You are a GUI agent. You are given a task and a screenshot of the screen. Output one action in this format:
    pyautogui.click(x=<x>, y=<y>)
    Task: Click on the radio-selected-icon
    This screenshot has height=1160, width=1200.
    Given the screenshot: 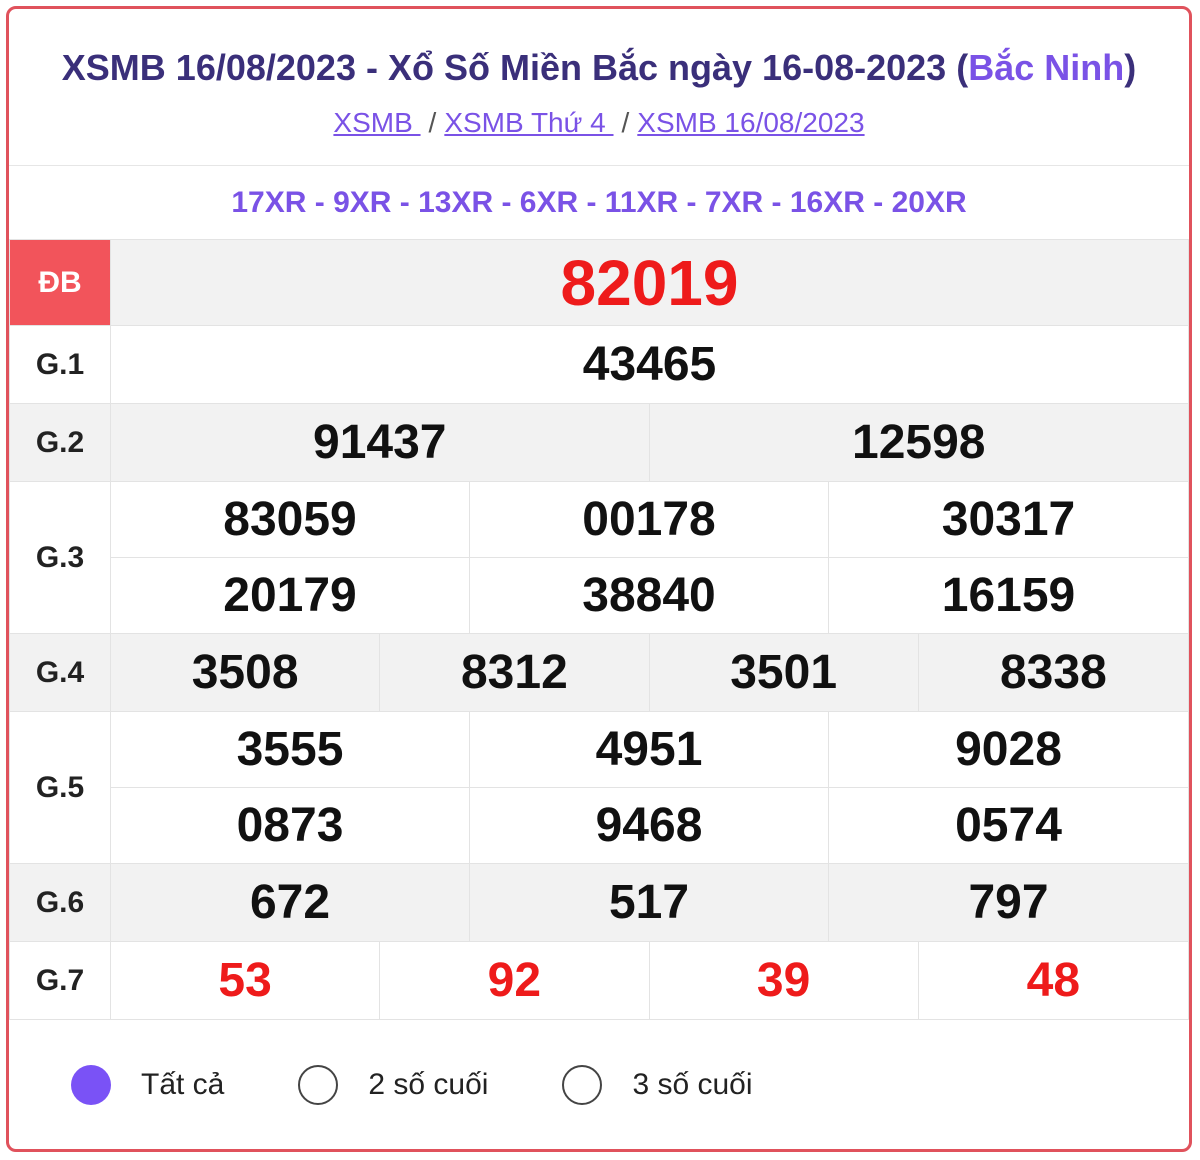 What is the action you would take?
    pyautogui.click(x=91, y=1085)
    